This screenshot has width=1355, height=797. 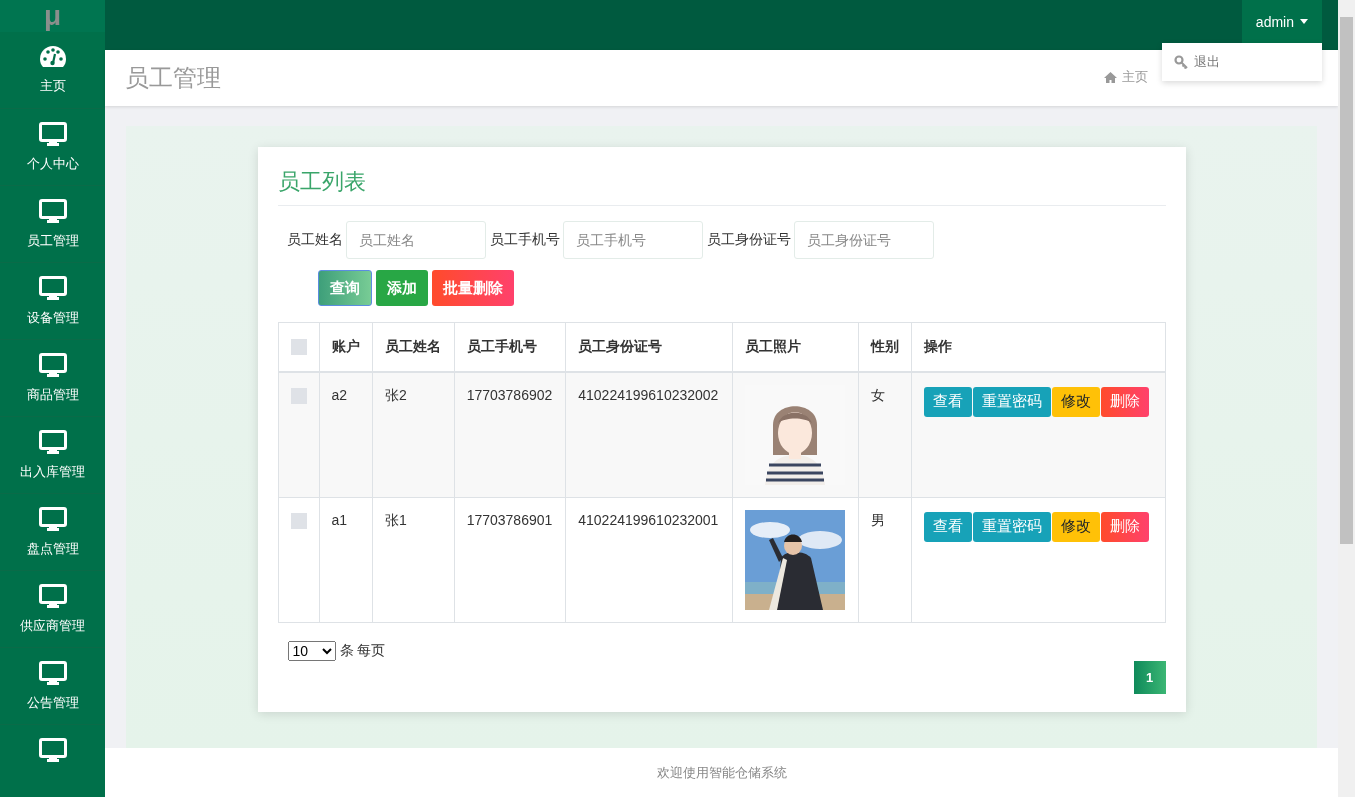 What do you see at coordinates (413, 347) in the screenshot?
I see `column-header: 员工姓名` at bounding box center [413, 347].